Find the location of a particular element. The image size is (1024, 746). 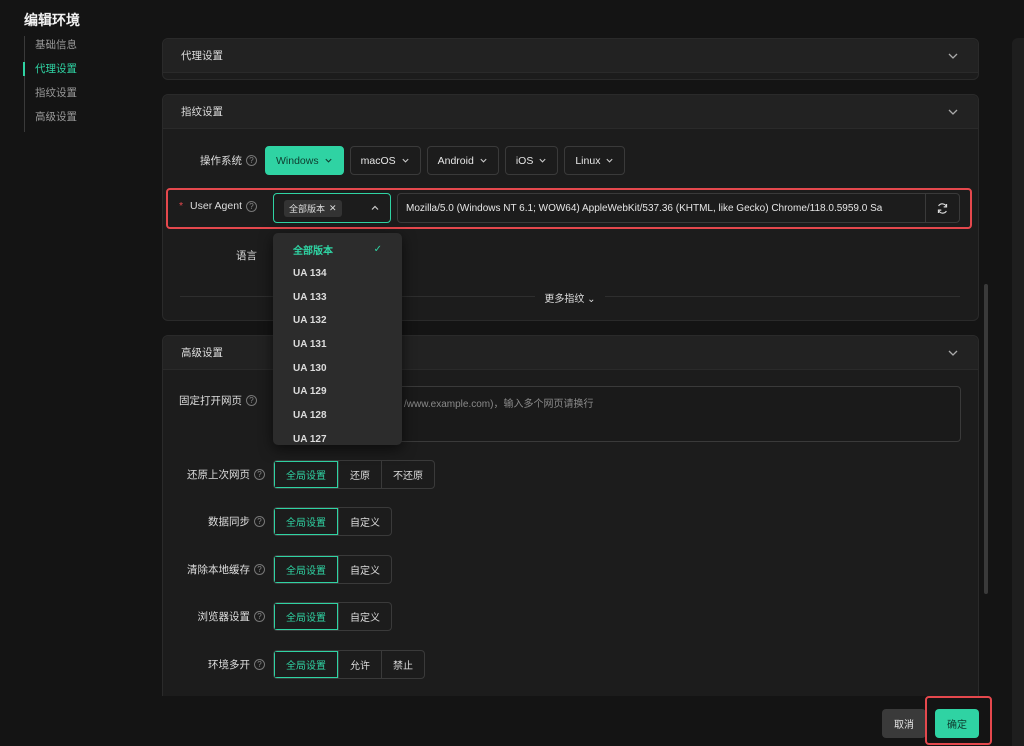

user-agent-label-row: * User Agent ? is located at coordinates (210, 206).